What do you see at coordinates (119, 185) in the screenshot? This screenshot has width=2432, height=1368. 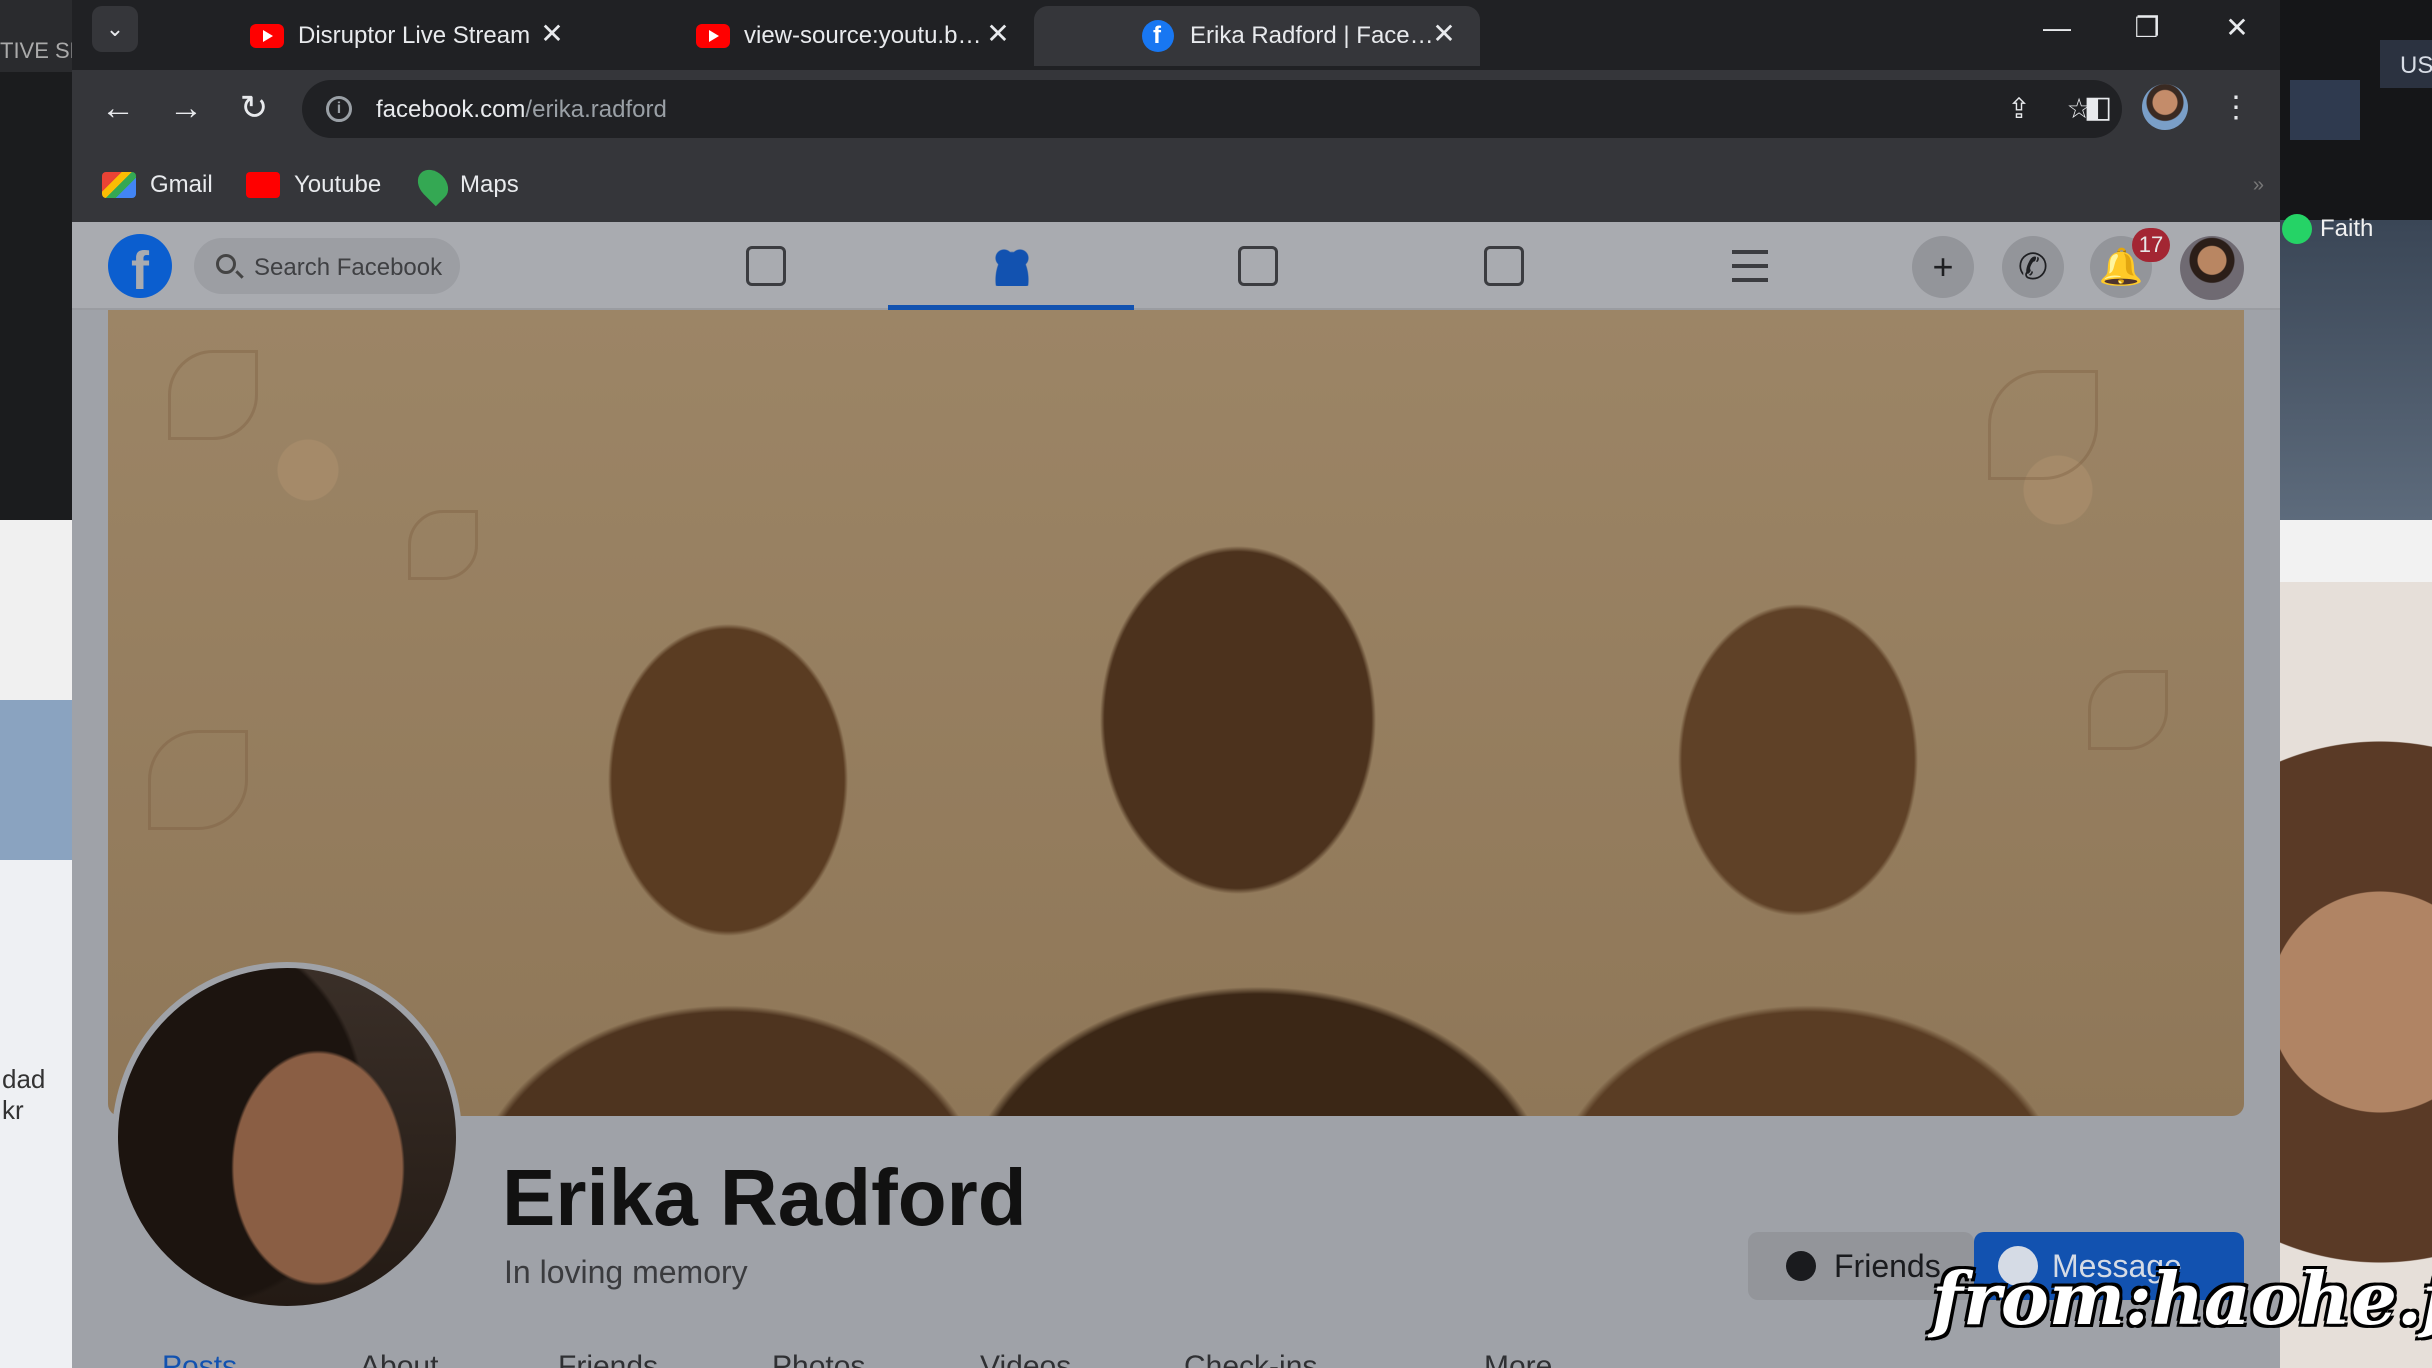 I see `gmail-icon` at bounding box center [119, 185].